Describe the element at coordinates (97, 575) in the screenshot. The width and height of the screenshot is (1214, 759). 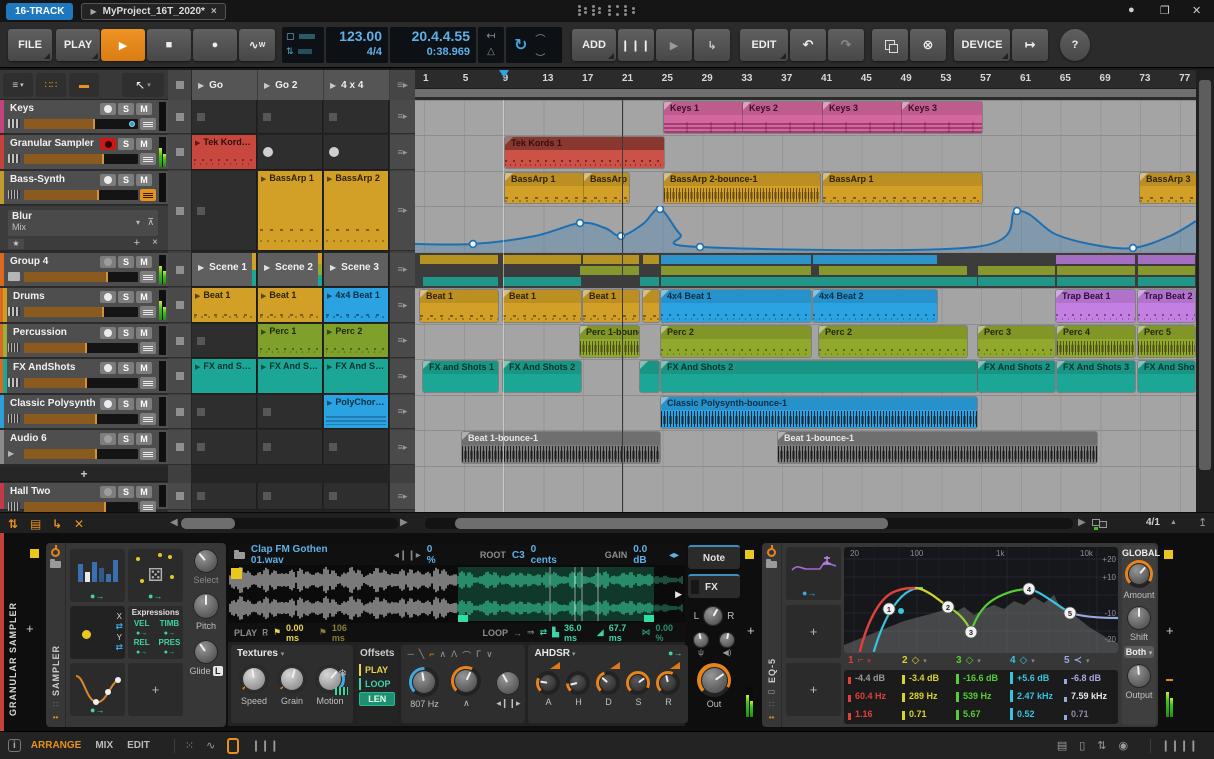
I see `steps-modulator: ●→` at that location.